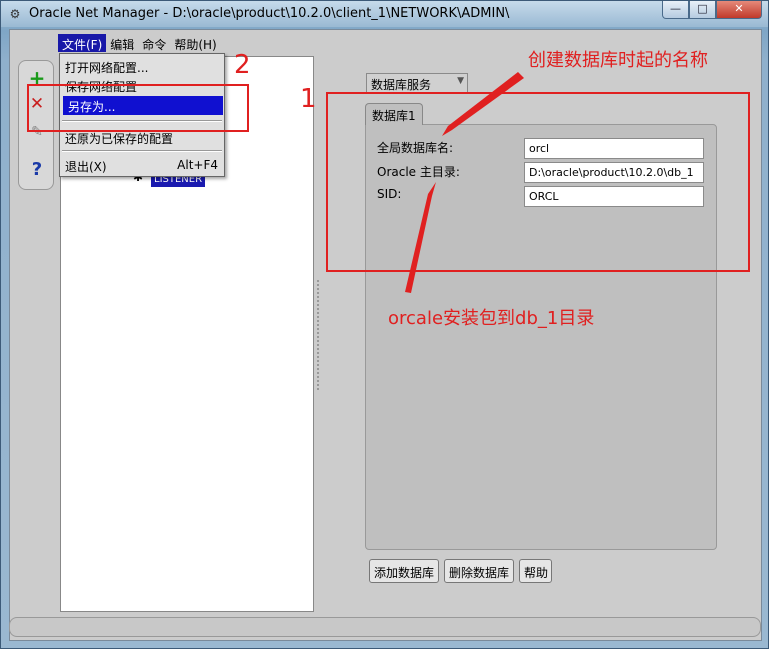 This screenshot has height=649, width=769. I want to click on minimize-button: —, so click(675, 10).